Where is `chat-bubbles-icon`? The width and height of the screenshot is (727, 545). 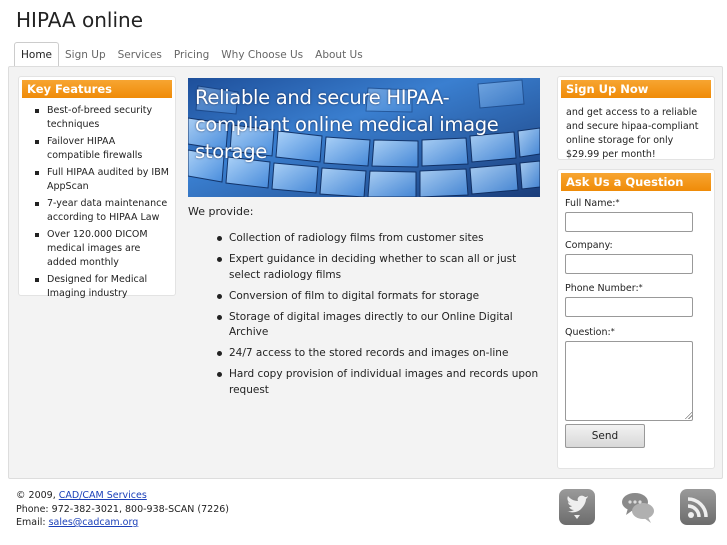 chat-bubbles-icon is located at coordinates (638, 507).